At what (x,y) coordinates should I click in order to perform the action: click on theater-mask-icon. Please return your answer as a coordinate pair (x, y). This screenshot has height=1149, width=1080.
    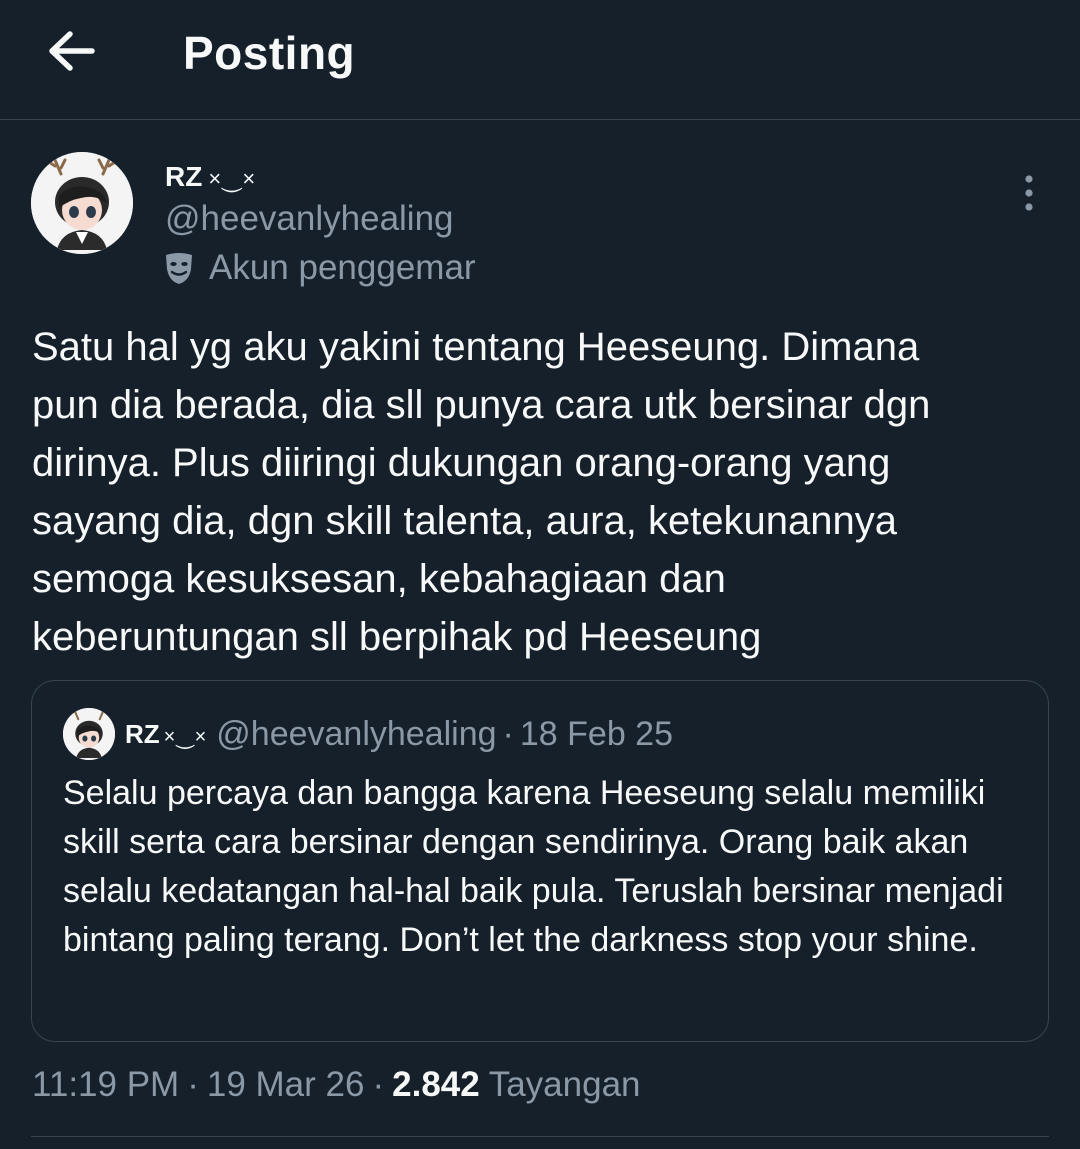
    Looking at the image, I should click on (179, 268).